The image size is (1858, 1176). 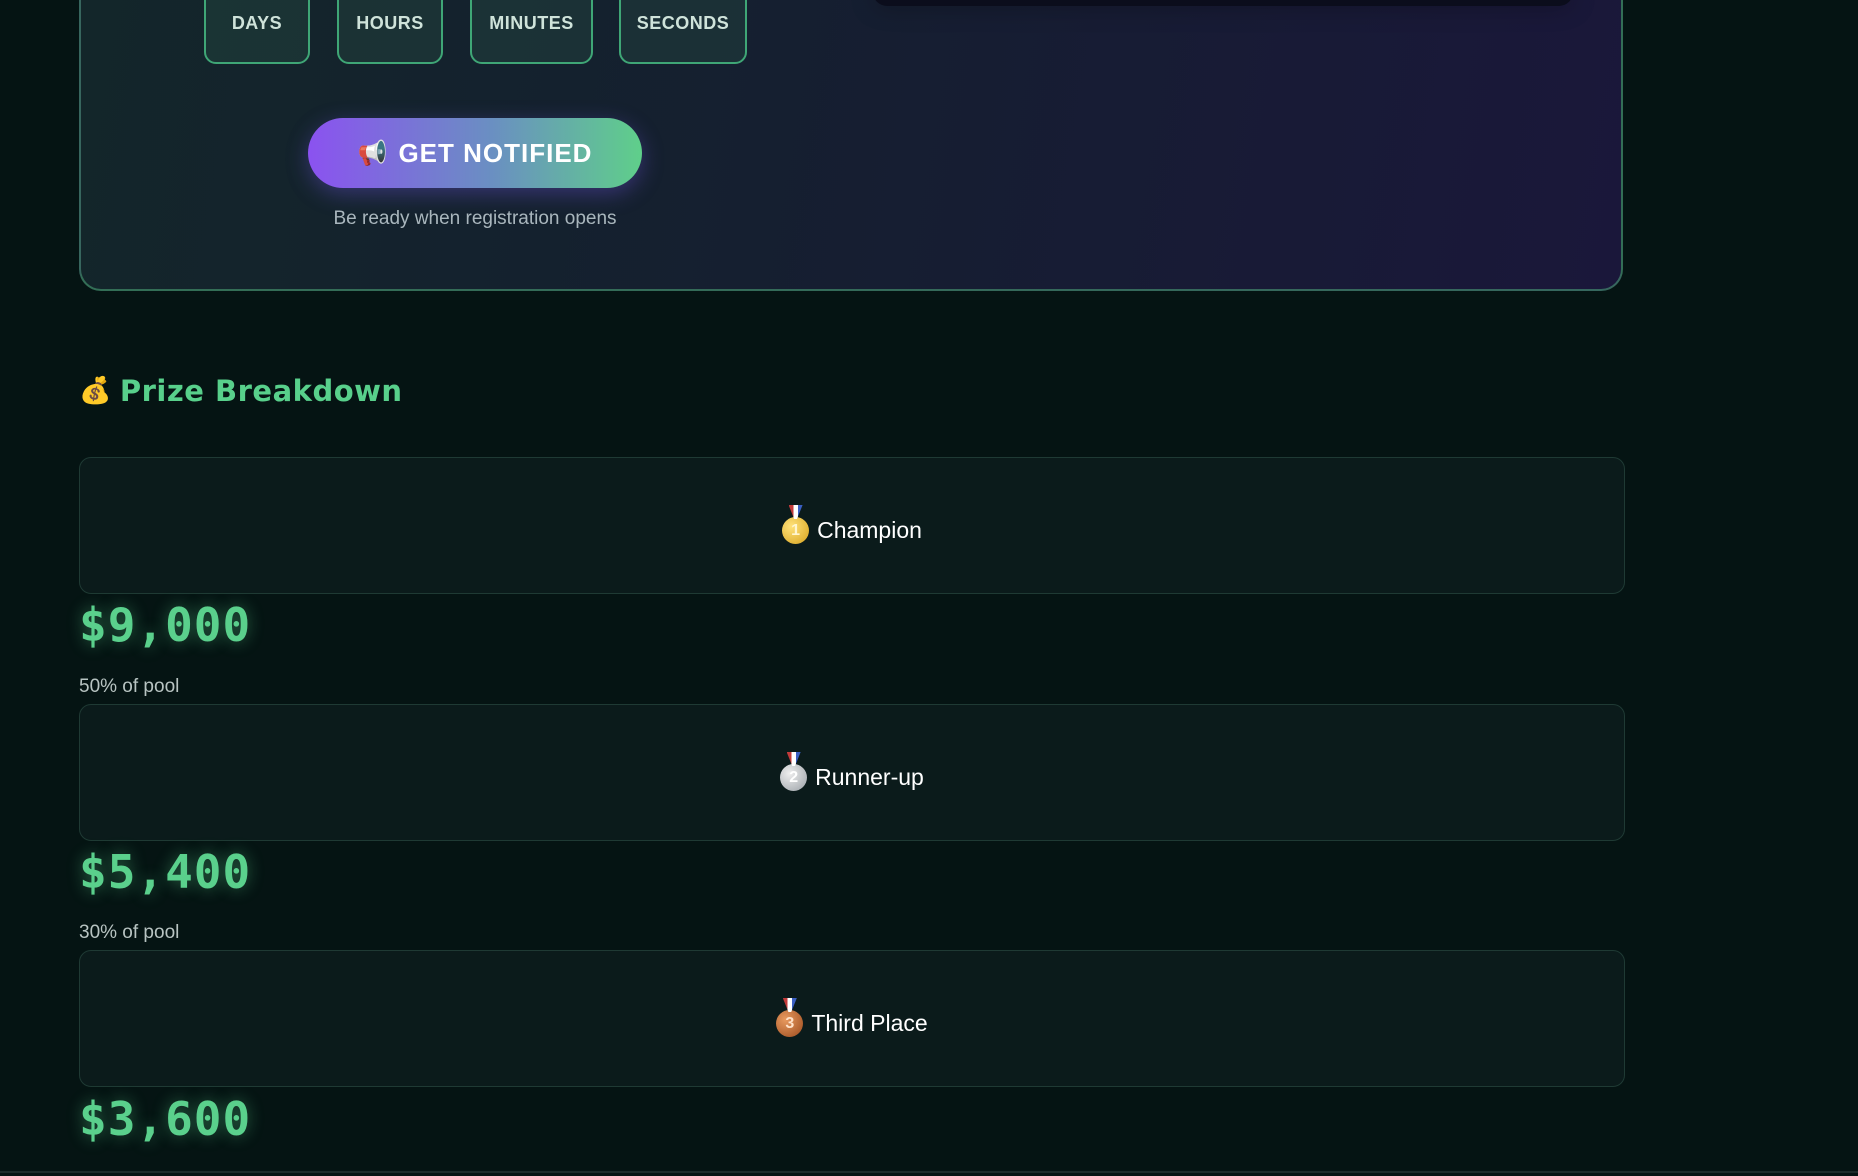 I want to click on prize-card-champion: 1 Champion, so click(x=852, y=525).